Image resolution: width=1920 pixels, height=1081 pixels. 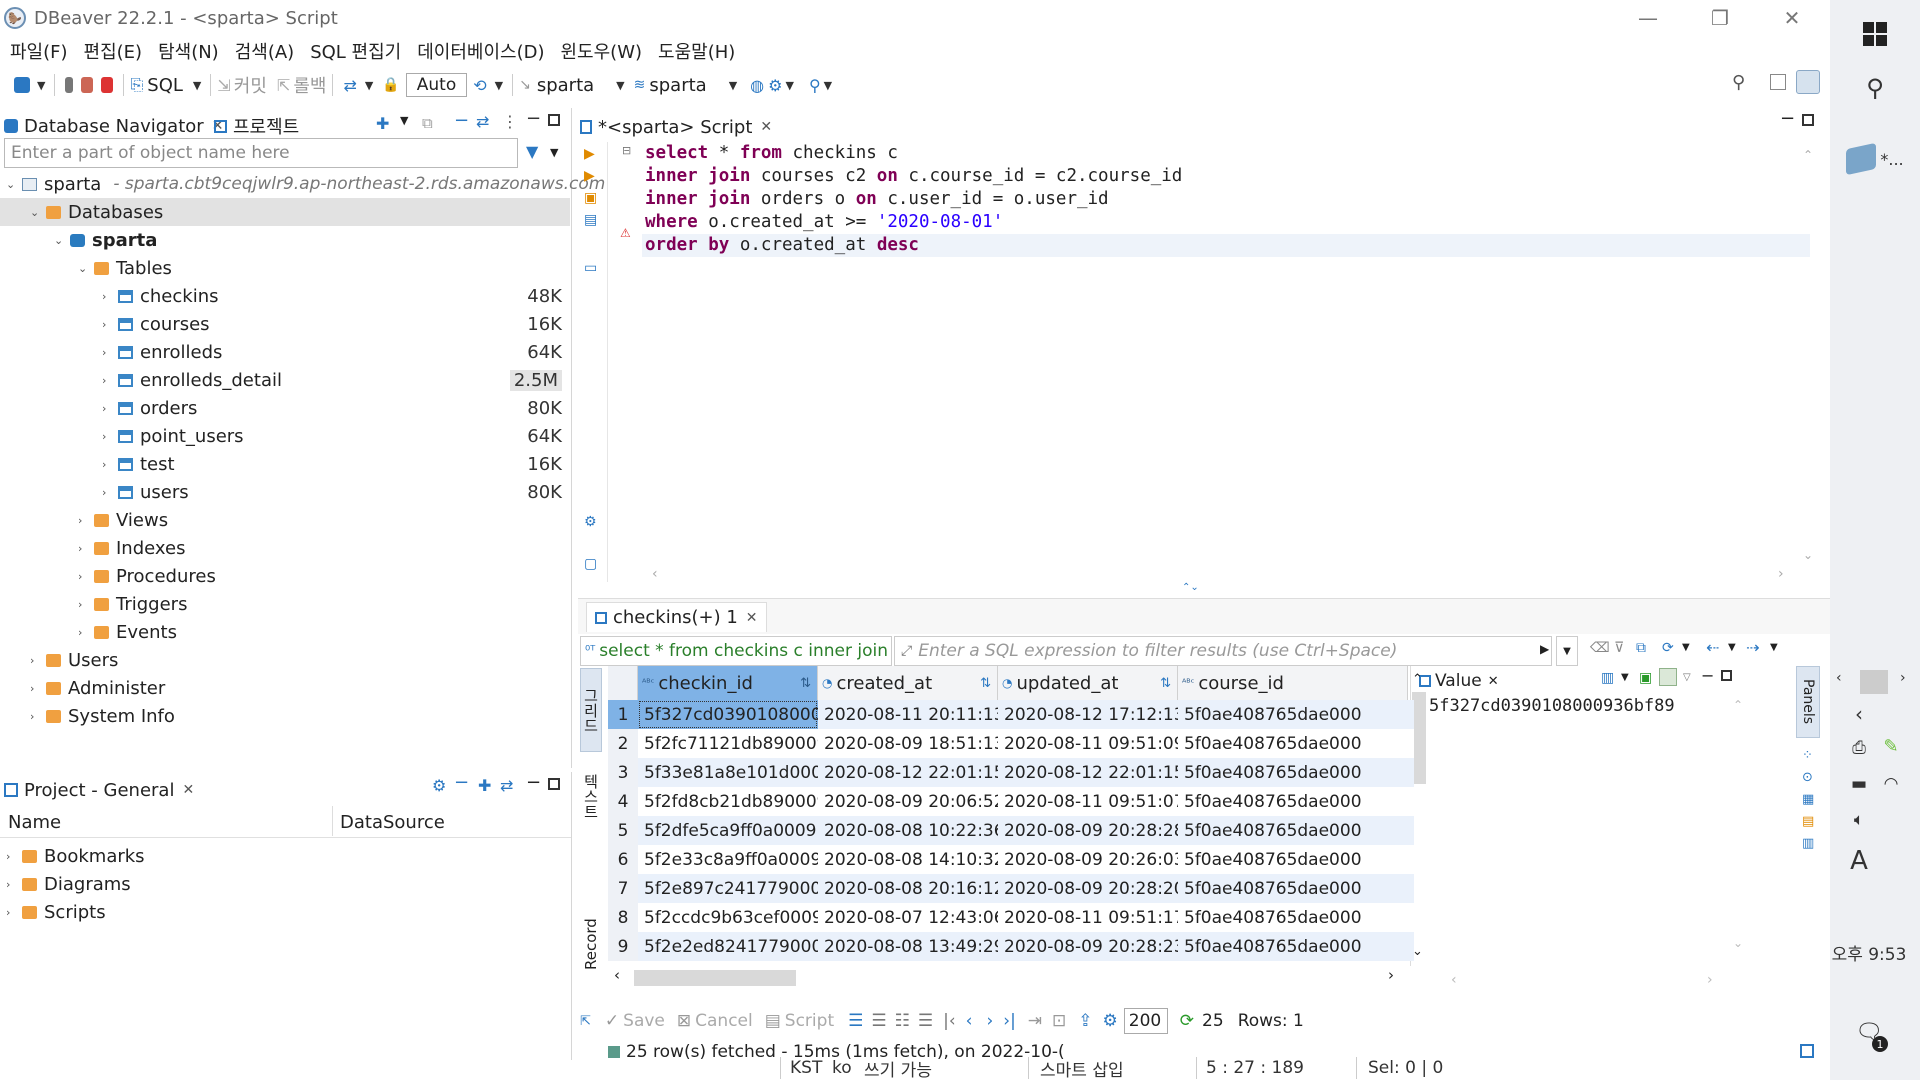 What do you see at coordinates (644, 1021) in the screenshot?
I see `save-button: Save` at bounding box center [644, 1021].